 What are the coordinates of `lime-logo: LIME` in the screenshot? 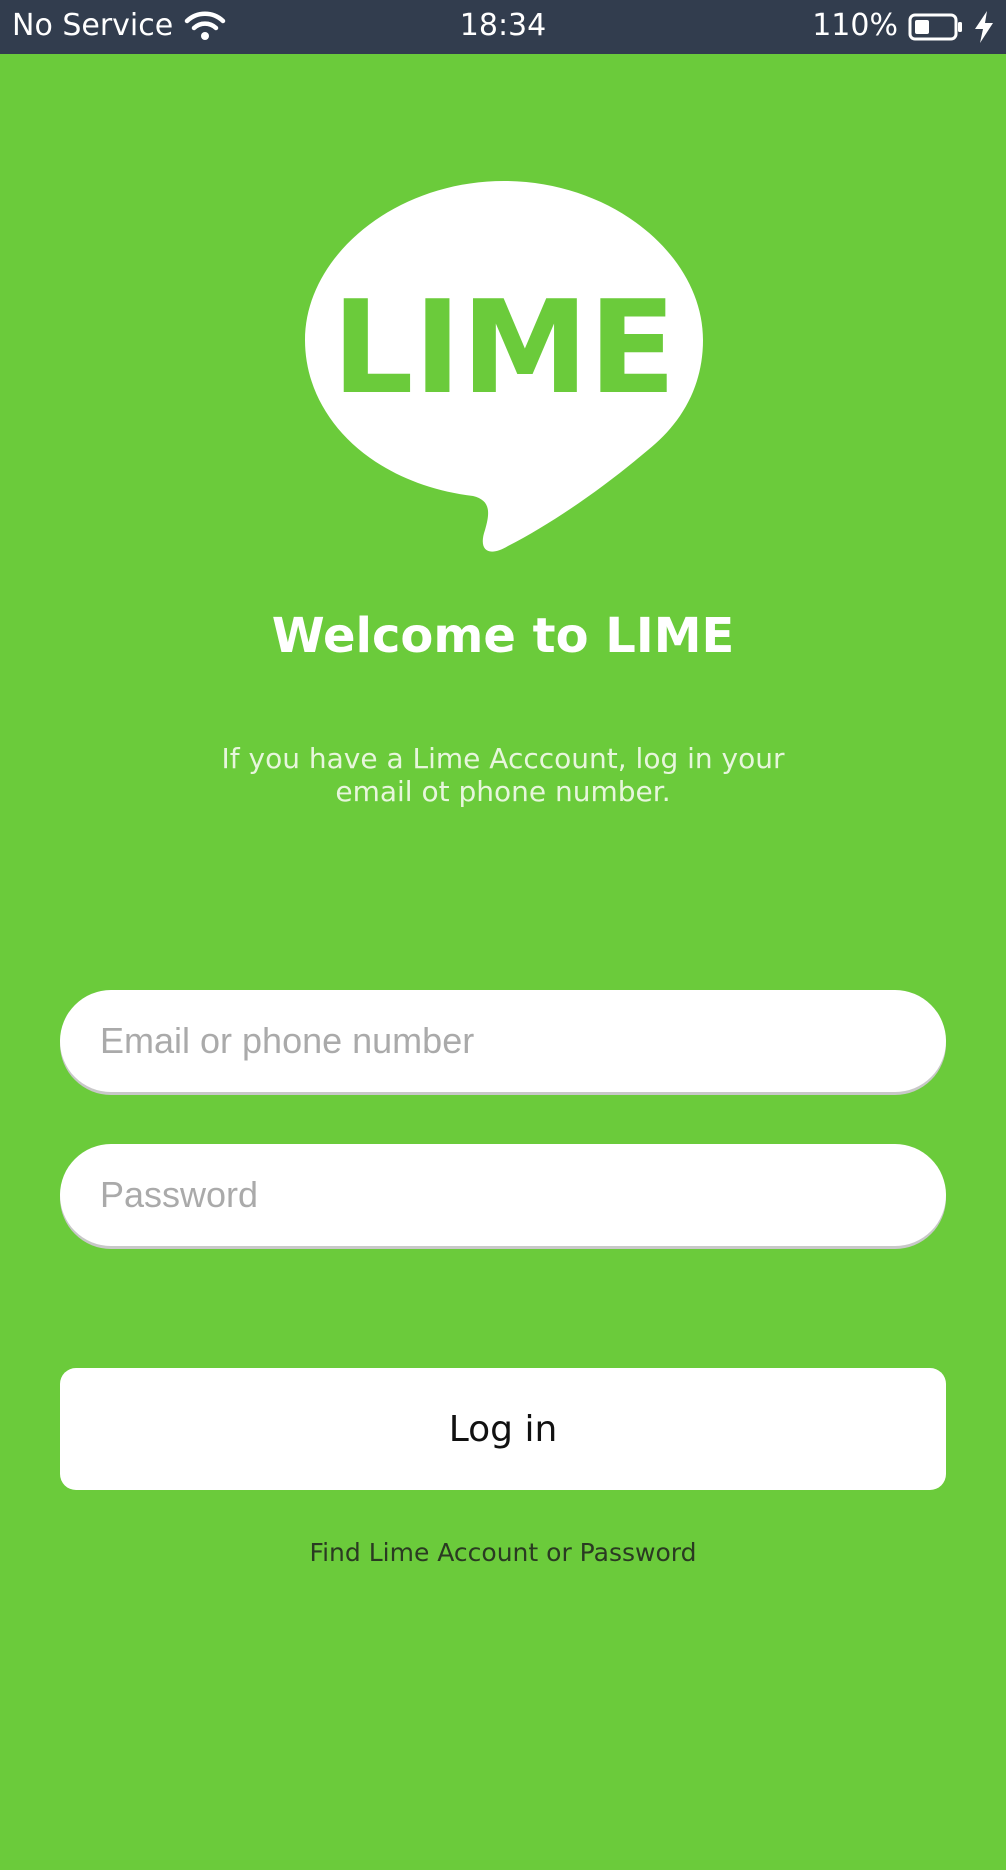 It's located at (504, 367).